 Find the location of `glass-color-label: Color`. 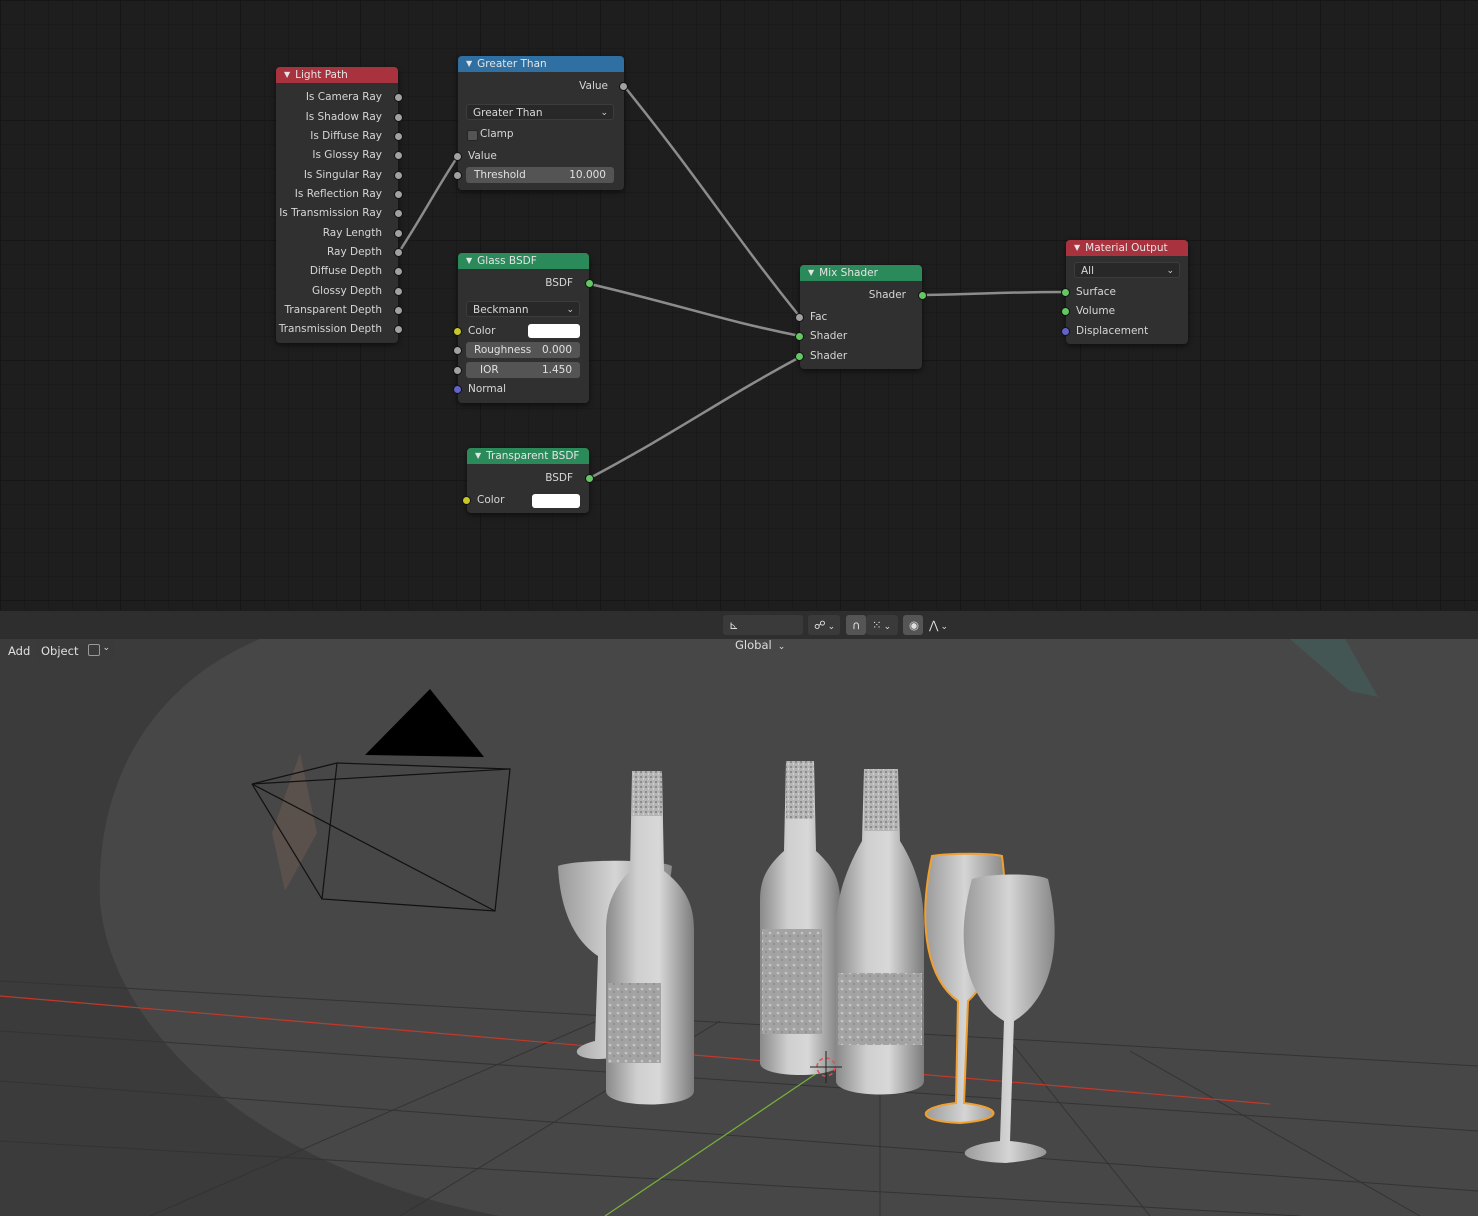

glass-color-label: Color is located at coordinates (482, 331).